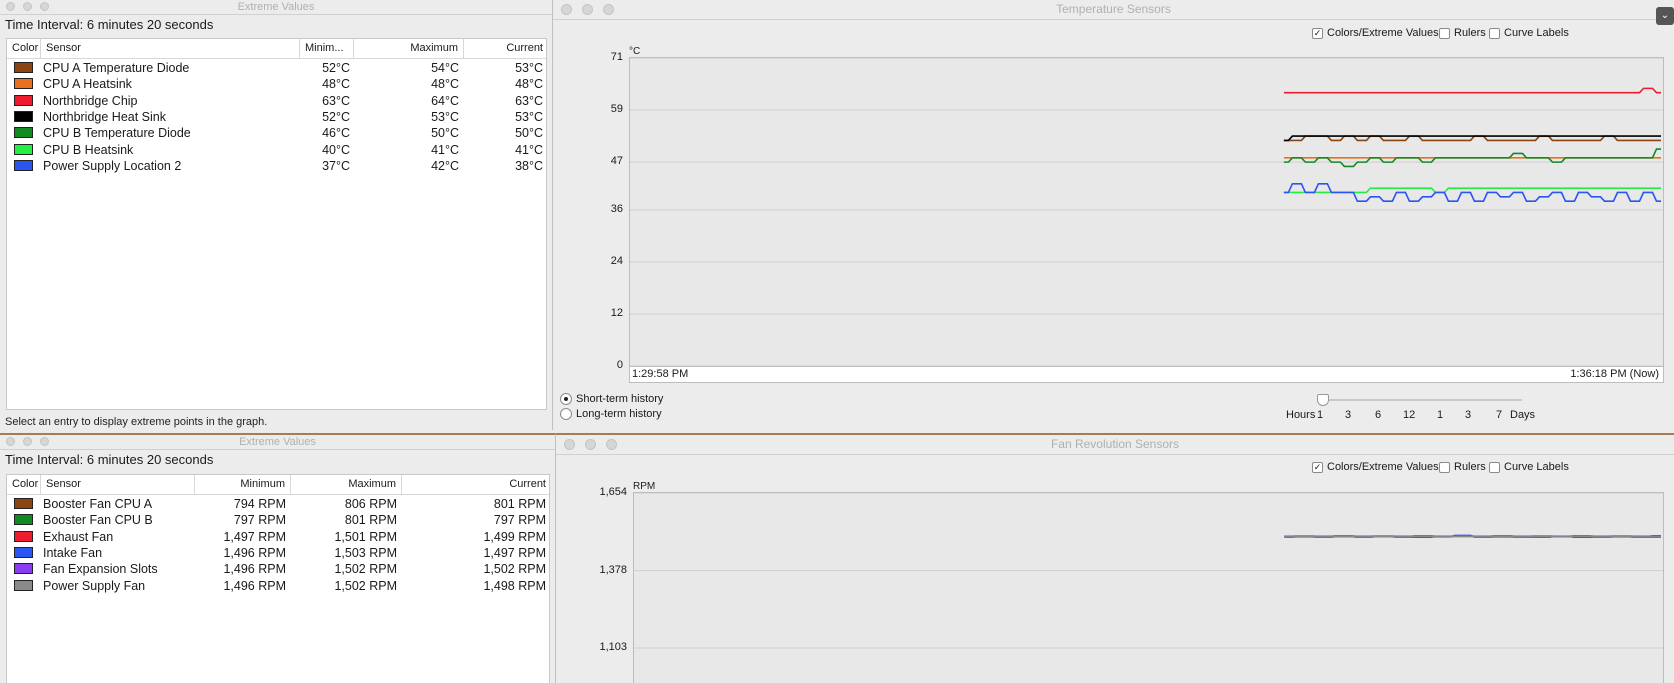 The image size is (1674, 683). I want to click on maximum-value: 1,502 RPM, so click(365, 585).